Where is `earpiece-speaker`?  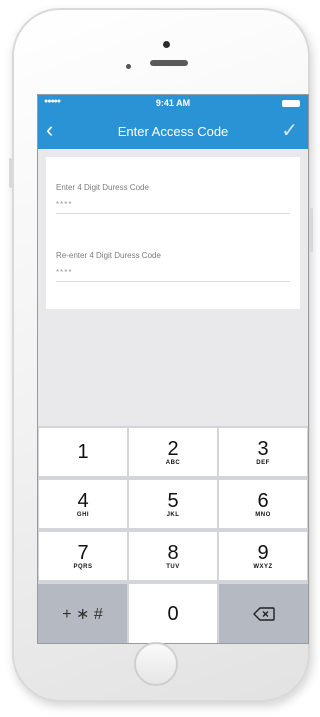 earpiece-speaker is located at coordinates (169, 63).